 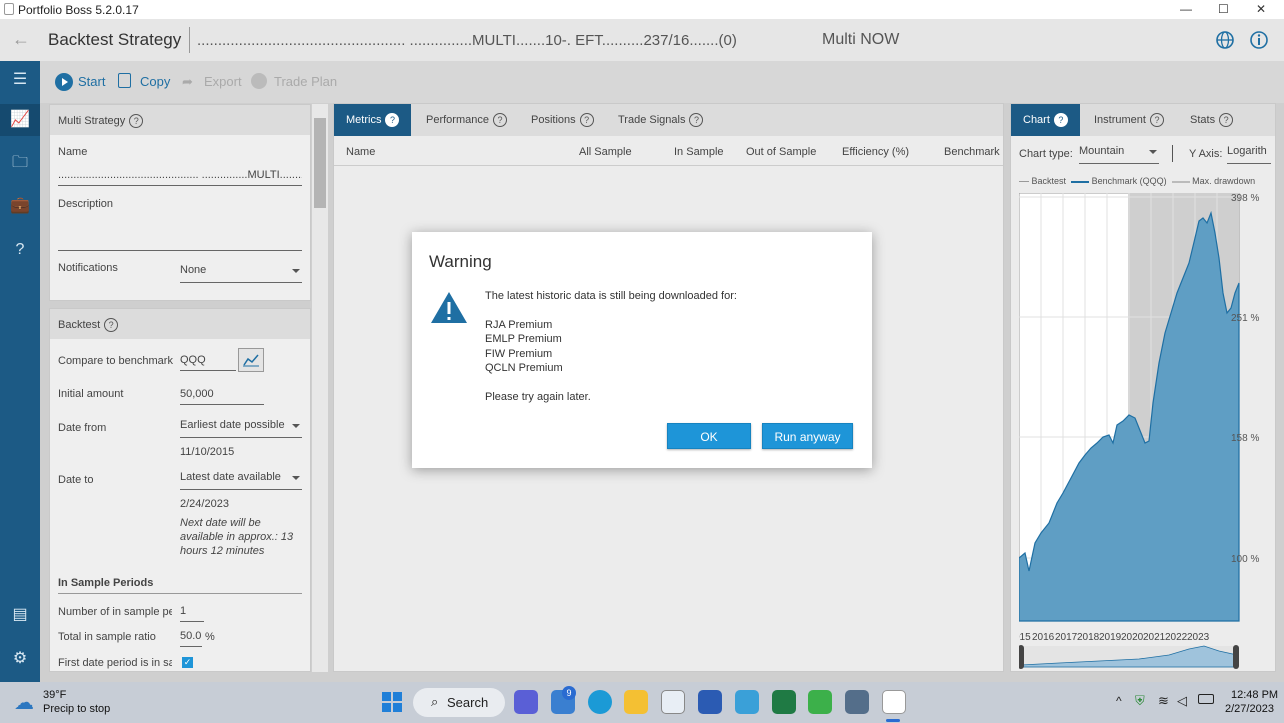 I want to click on edge-icon, so click(x=600, y=702).